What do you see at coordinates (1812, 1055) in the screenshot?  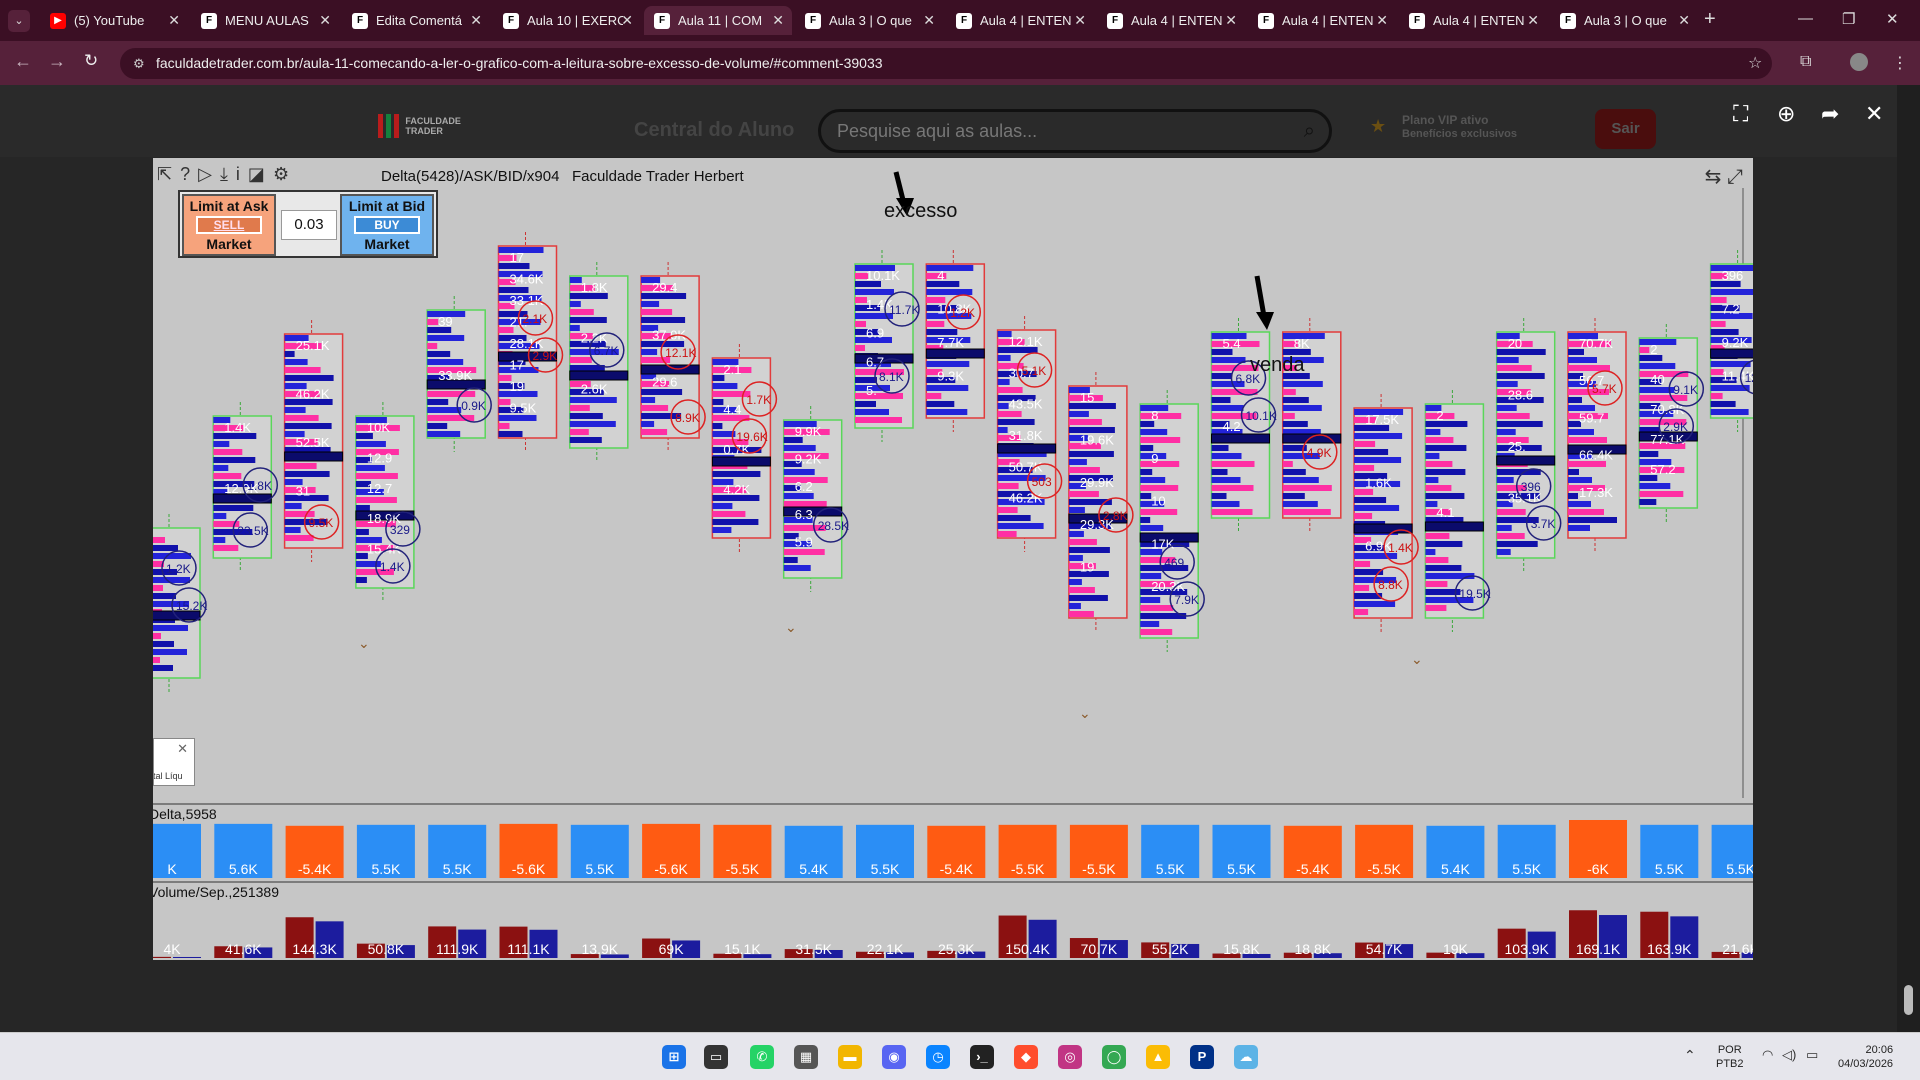 I see `battery-icon: ▭` at bounding box center [1812, 1055].